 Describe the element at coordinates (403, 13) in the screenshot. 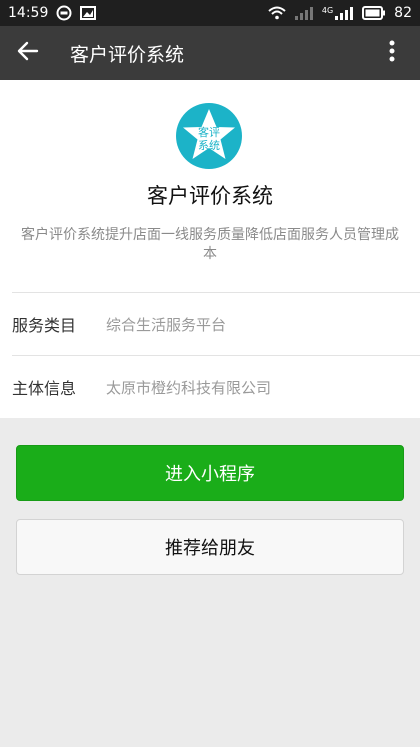

I see `battery-level: 82` at that location.